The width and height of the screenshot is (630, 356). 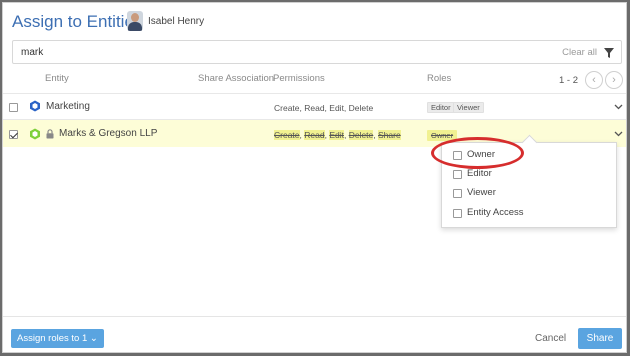 What do you see at coordinates (614, 80) in the screenshot?
I see `next-page-button: ›` at bounding box center [614, 80].